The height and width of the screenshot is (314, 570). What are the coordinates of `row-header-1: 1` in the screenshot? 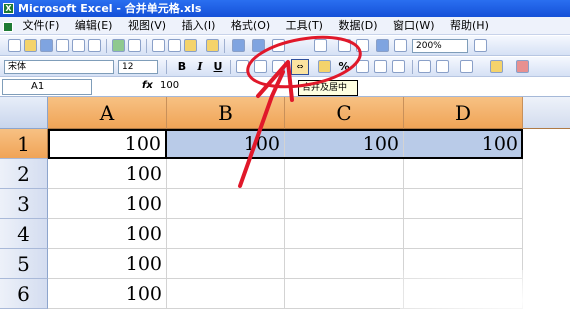 It's located at (24, 144).